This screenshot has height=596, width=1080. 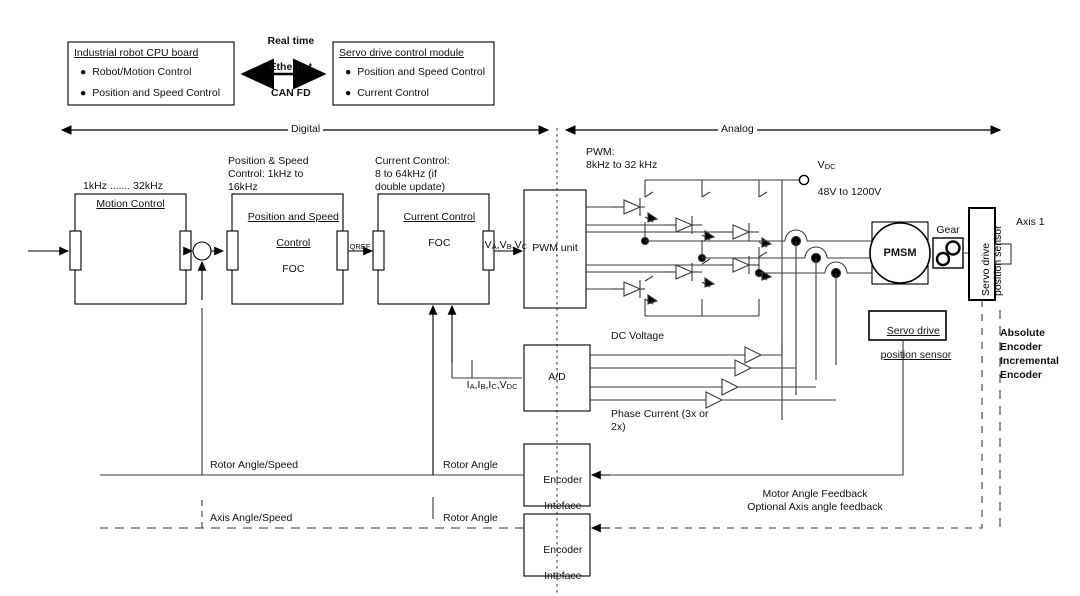 I want to click on vdc-range: 48V to 1200V, so click(x=849, y=192).